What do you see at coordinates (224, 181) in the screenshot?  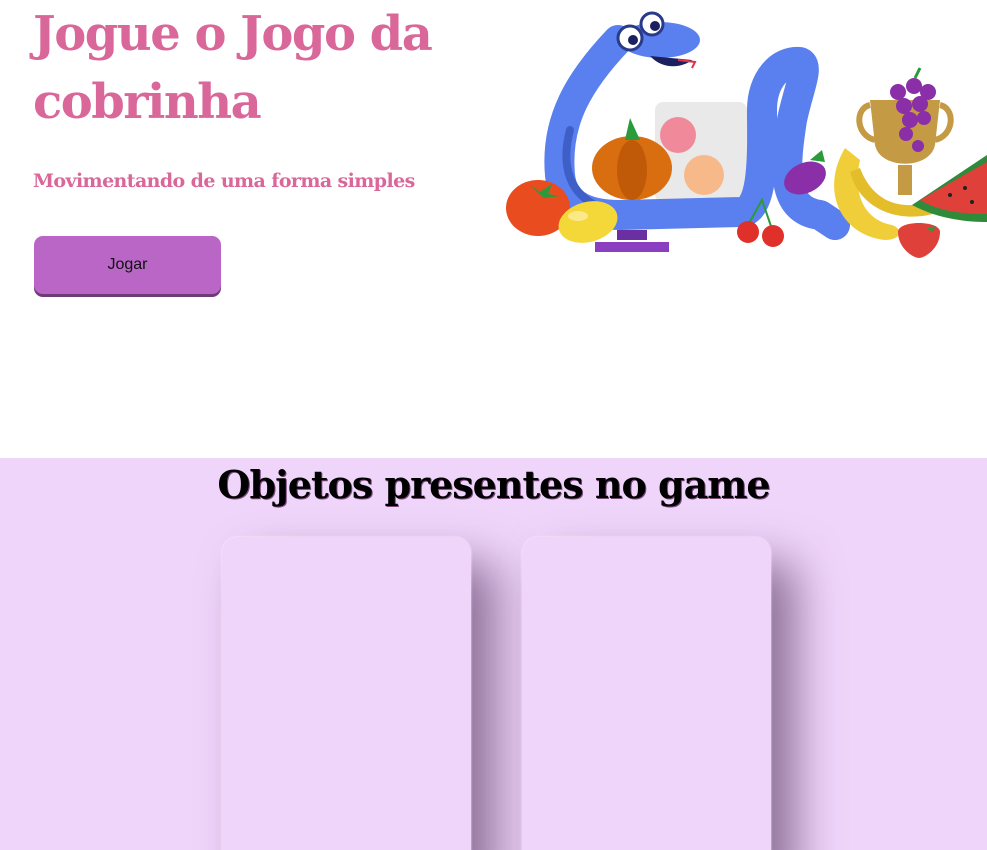 I see `hero-subtitle: Movimentando de uma forma simples` at bounding box center [224, 181].